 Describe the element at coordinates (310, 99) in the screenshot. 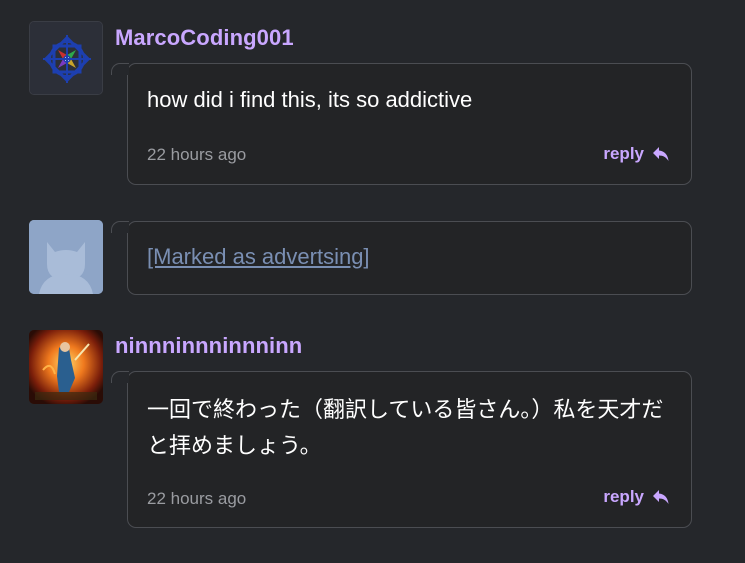

I see `comment-text: how did i find this, its so addictive` at that location.